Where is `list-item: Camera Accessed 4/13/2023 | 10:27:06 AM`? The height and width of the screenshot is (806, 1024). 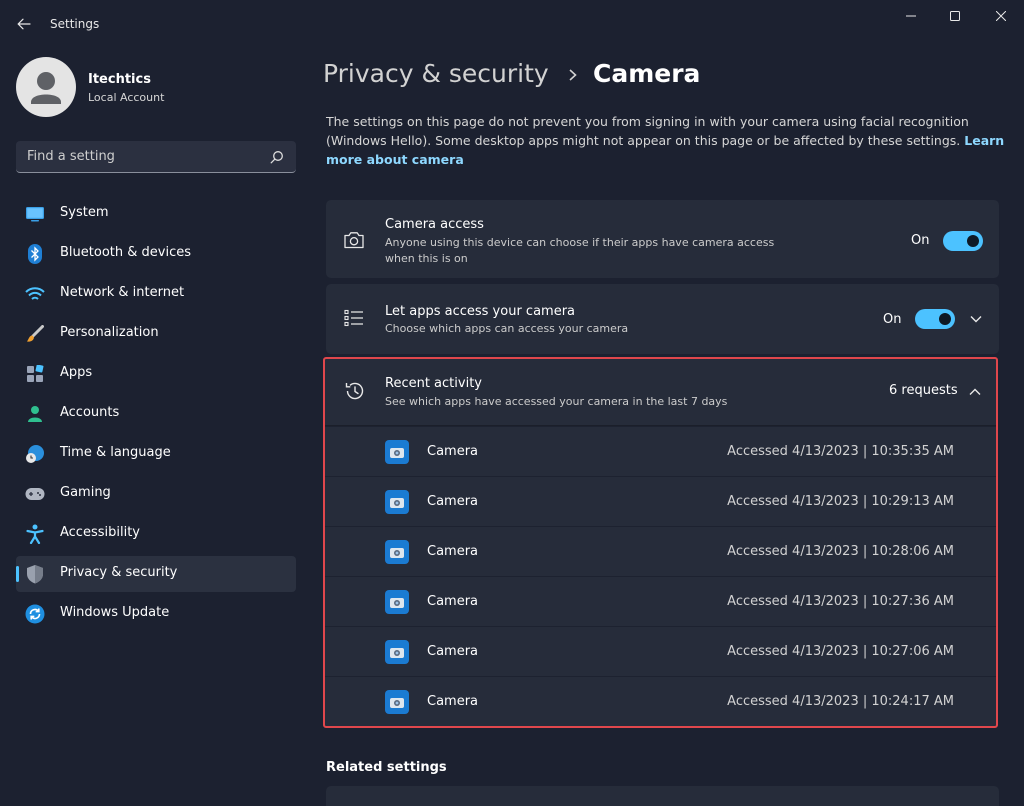
list-item: Camera Accessed 4/13/2023 | 10:27:06 AM is located at coordinates (660, 651).